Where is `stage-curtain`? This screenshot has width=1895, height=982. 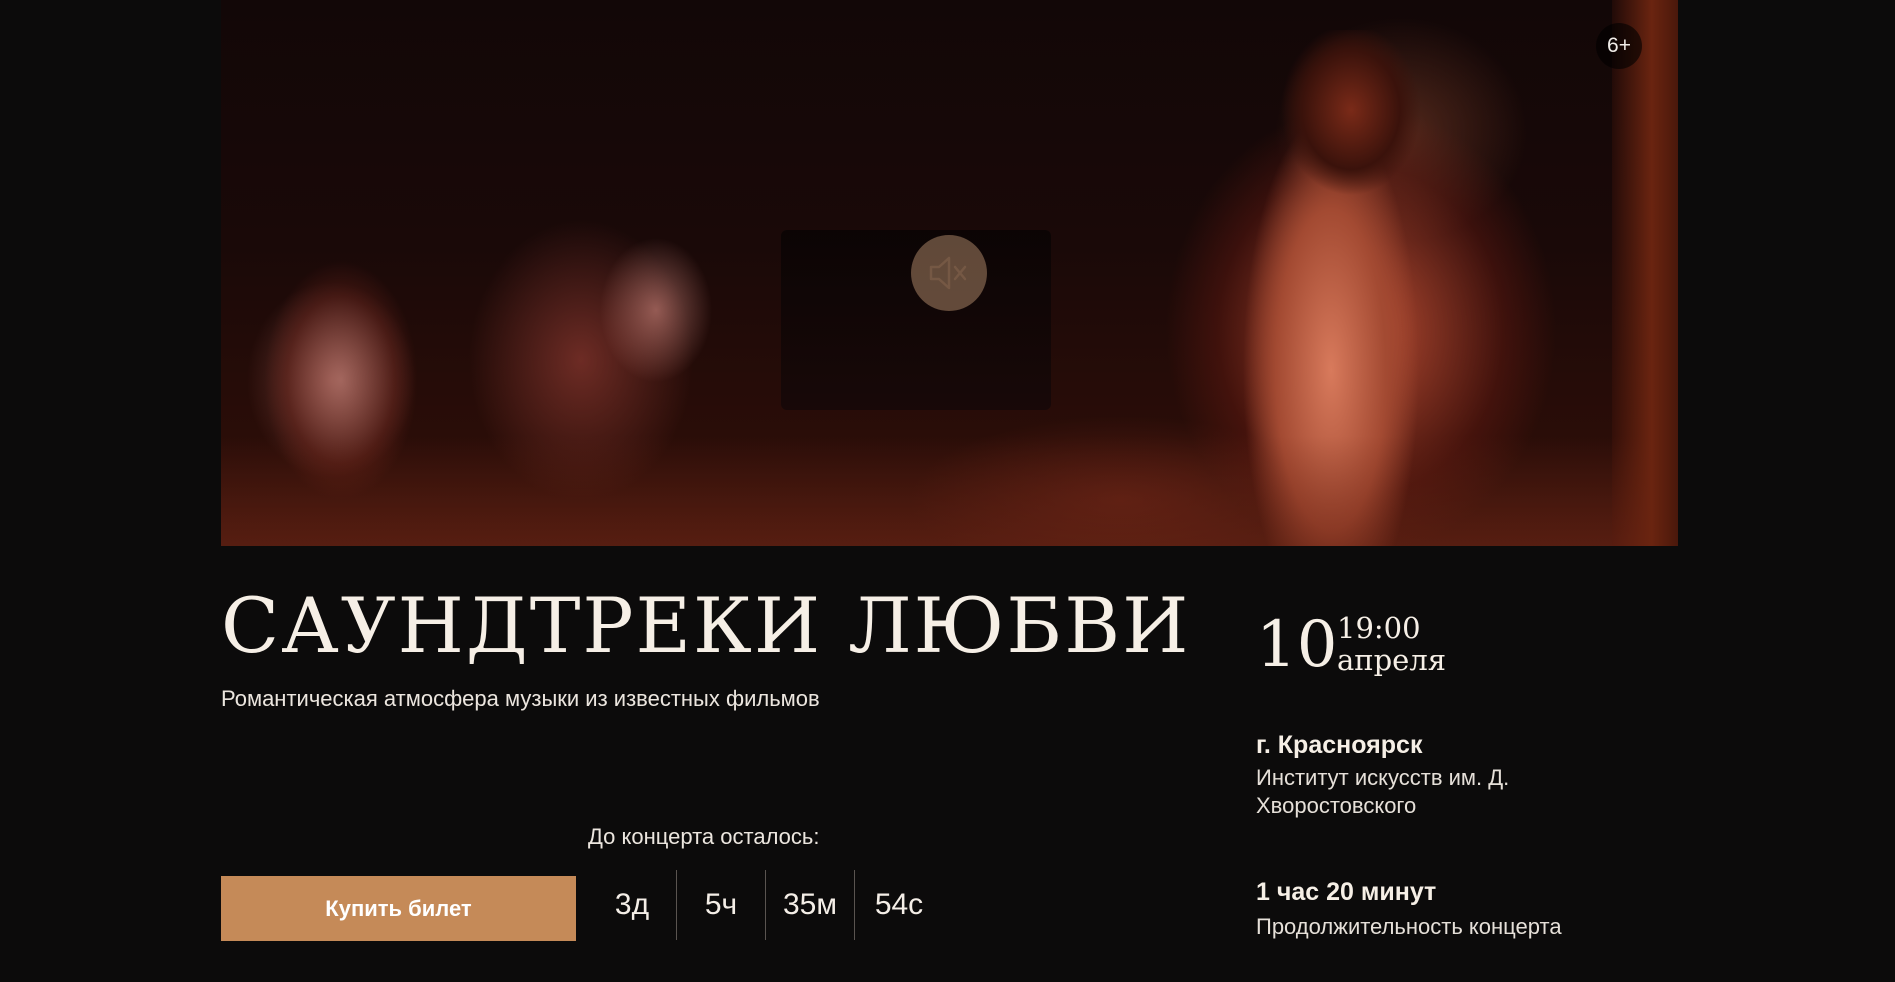
stage-curtain is located at coordinates (1645, 273).